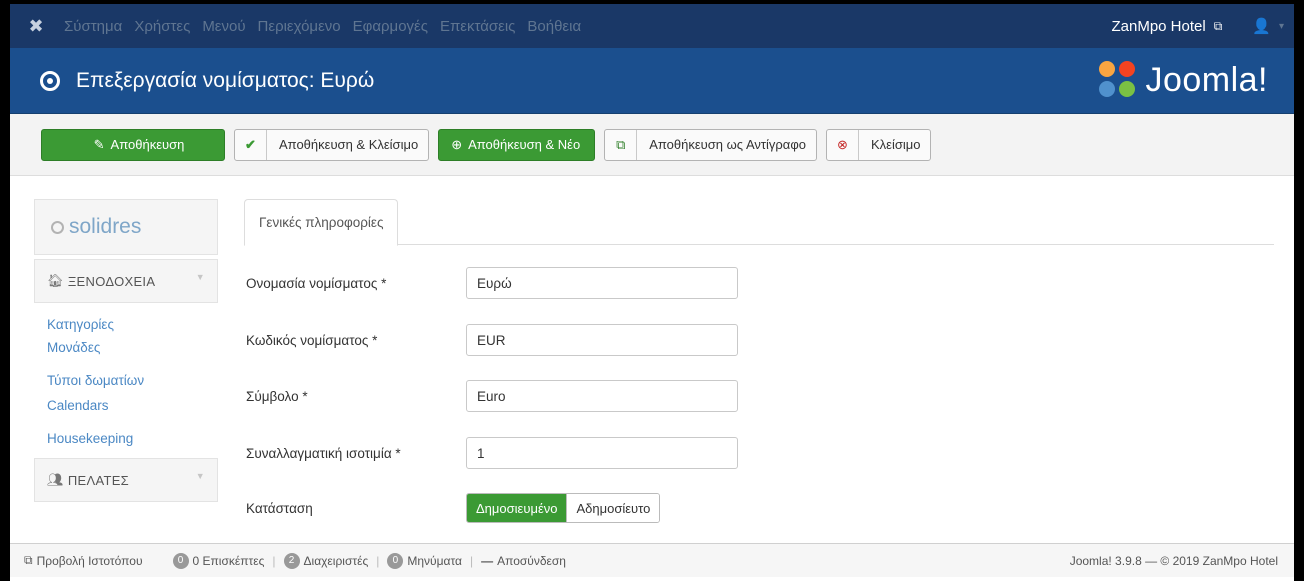 The image size is (1304, 581). I want to click on admins-link: 2 Διαχειριστές, so click(326, 560).